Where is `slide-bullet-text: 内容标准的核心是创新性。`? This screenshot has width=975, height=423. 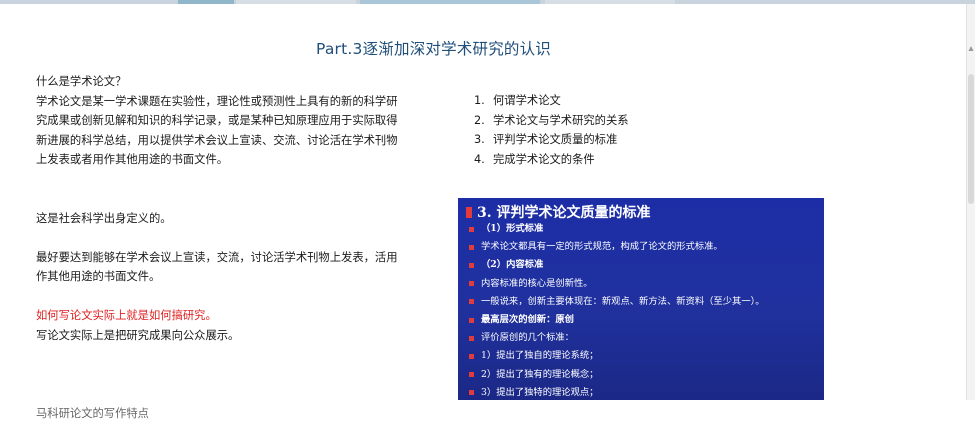
slide-bullet-text: 内容标准的核心是创新性。 is located at coordinates (537, 284).